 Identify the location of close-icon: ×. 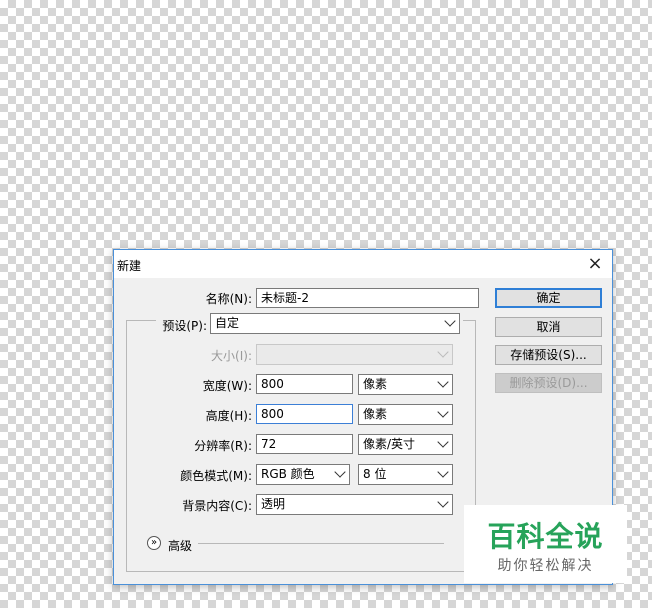
(595, 264).